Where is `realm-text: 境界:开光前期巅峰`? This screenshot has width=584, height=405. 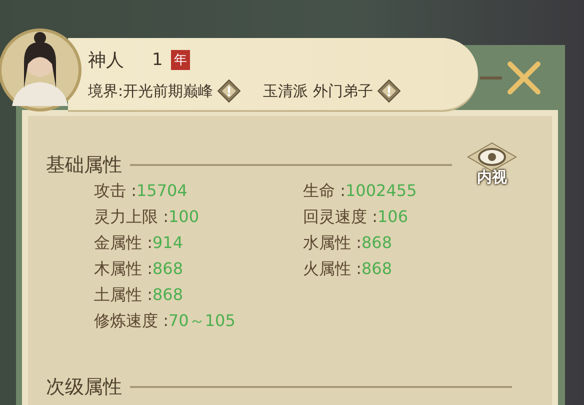
realm-text: 境界:开光前期巅峰 is located at coordinates (151, 91).